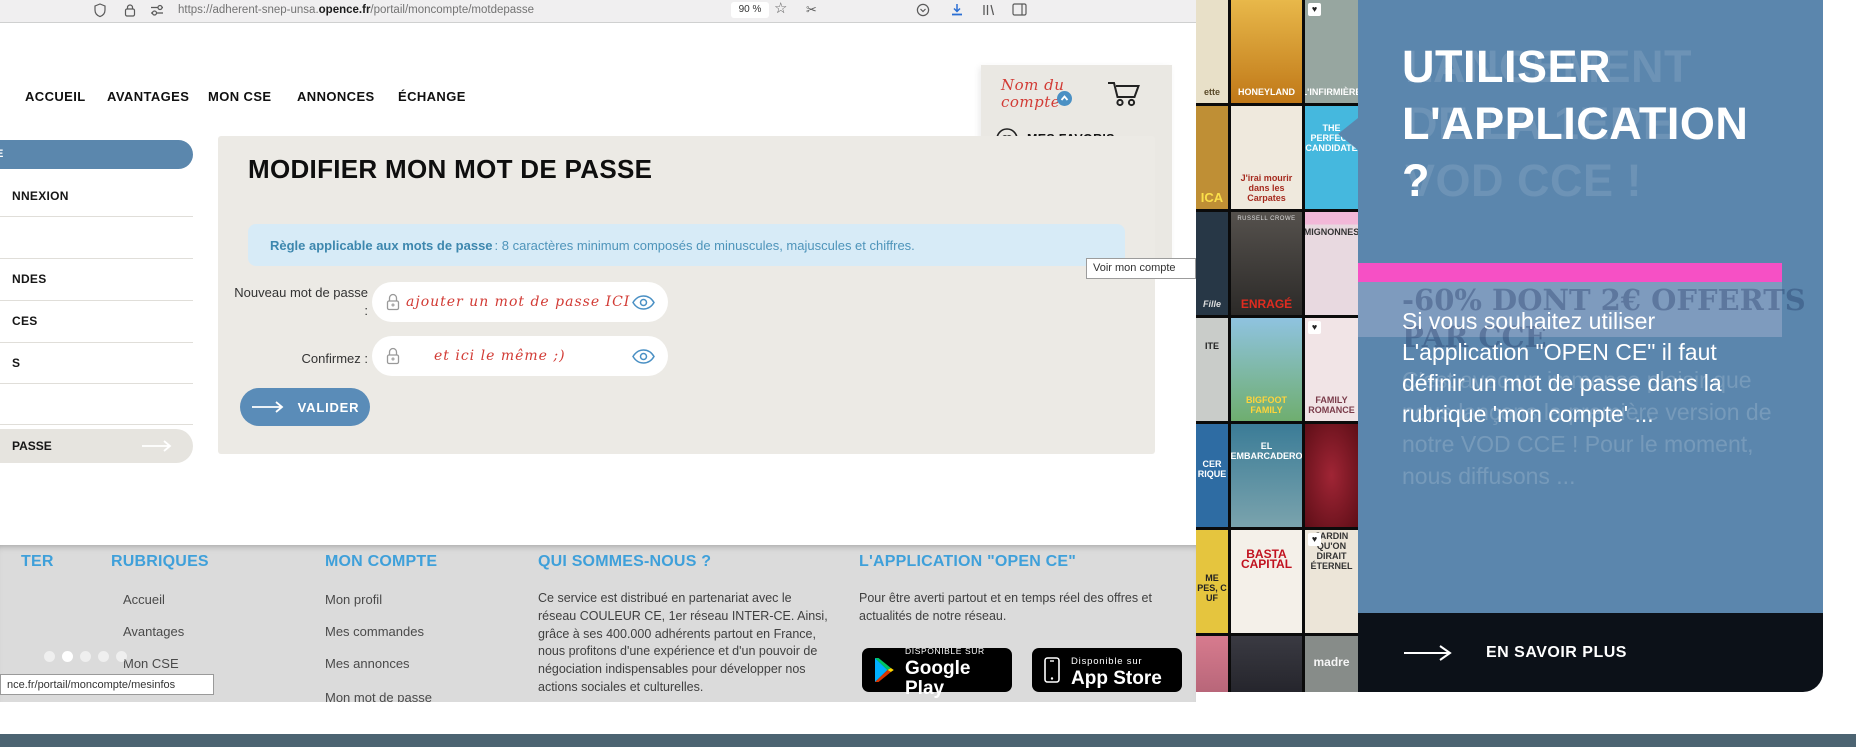  I want to click on sidebar-item-commandes: NDES, so click(29, 279).